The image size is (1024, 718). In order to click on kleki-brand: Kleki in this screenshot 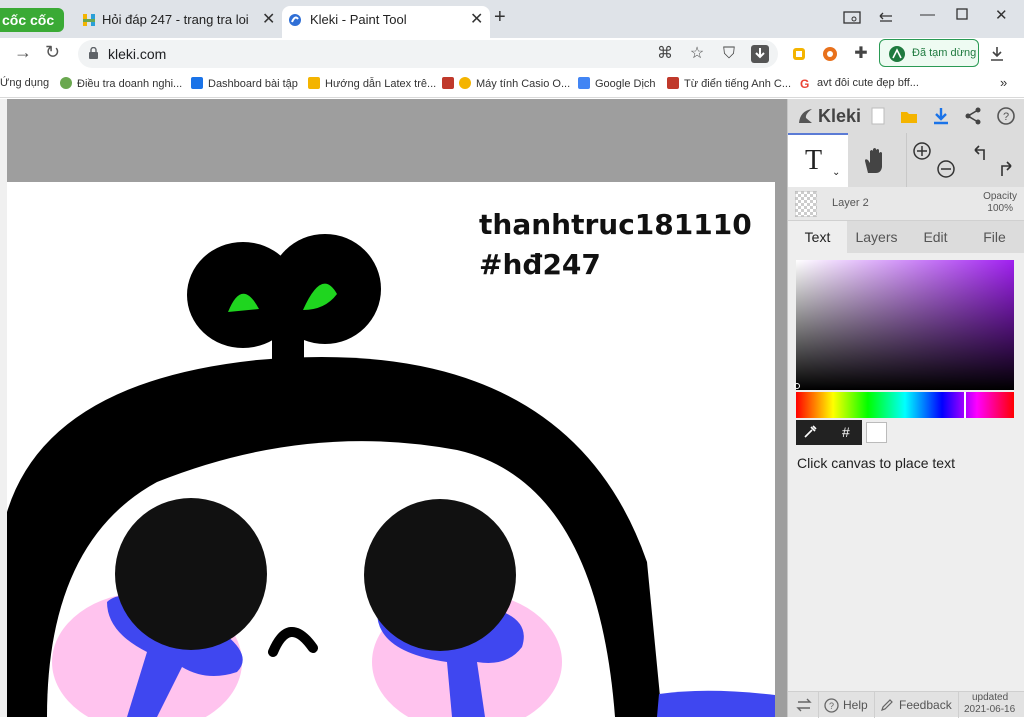, I will do `click(840, 116)`.